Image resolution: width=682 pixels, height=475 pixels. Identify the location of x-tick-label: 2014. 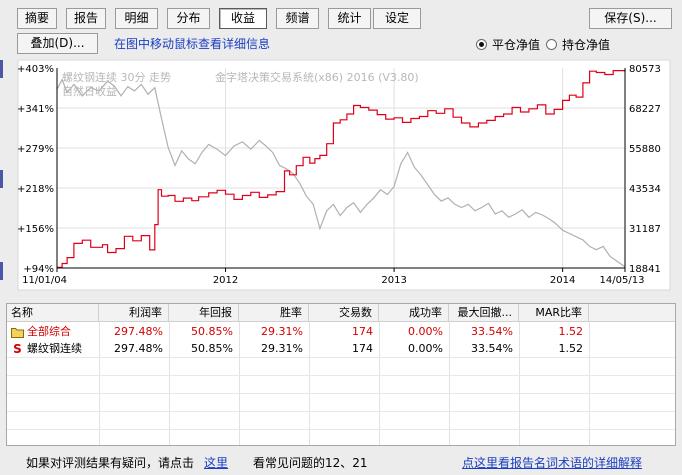
(562, 280).